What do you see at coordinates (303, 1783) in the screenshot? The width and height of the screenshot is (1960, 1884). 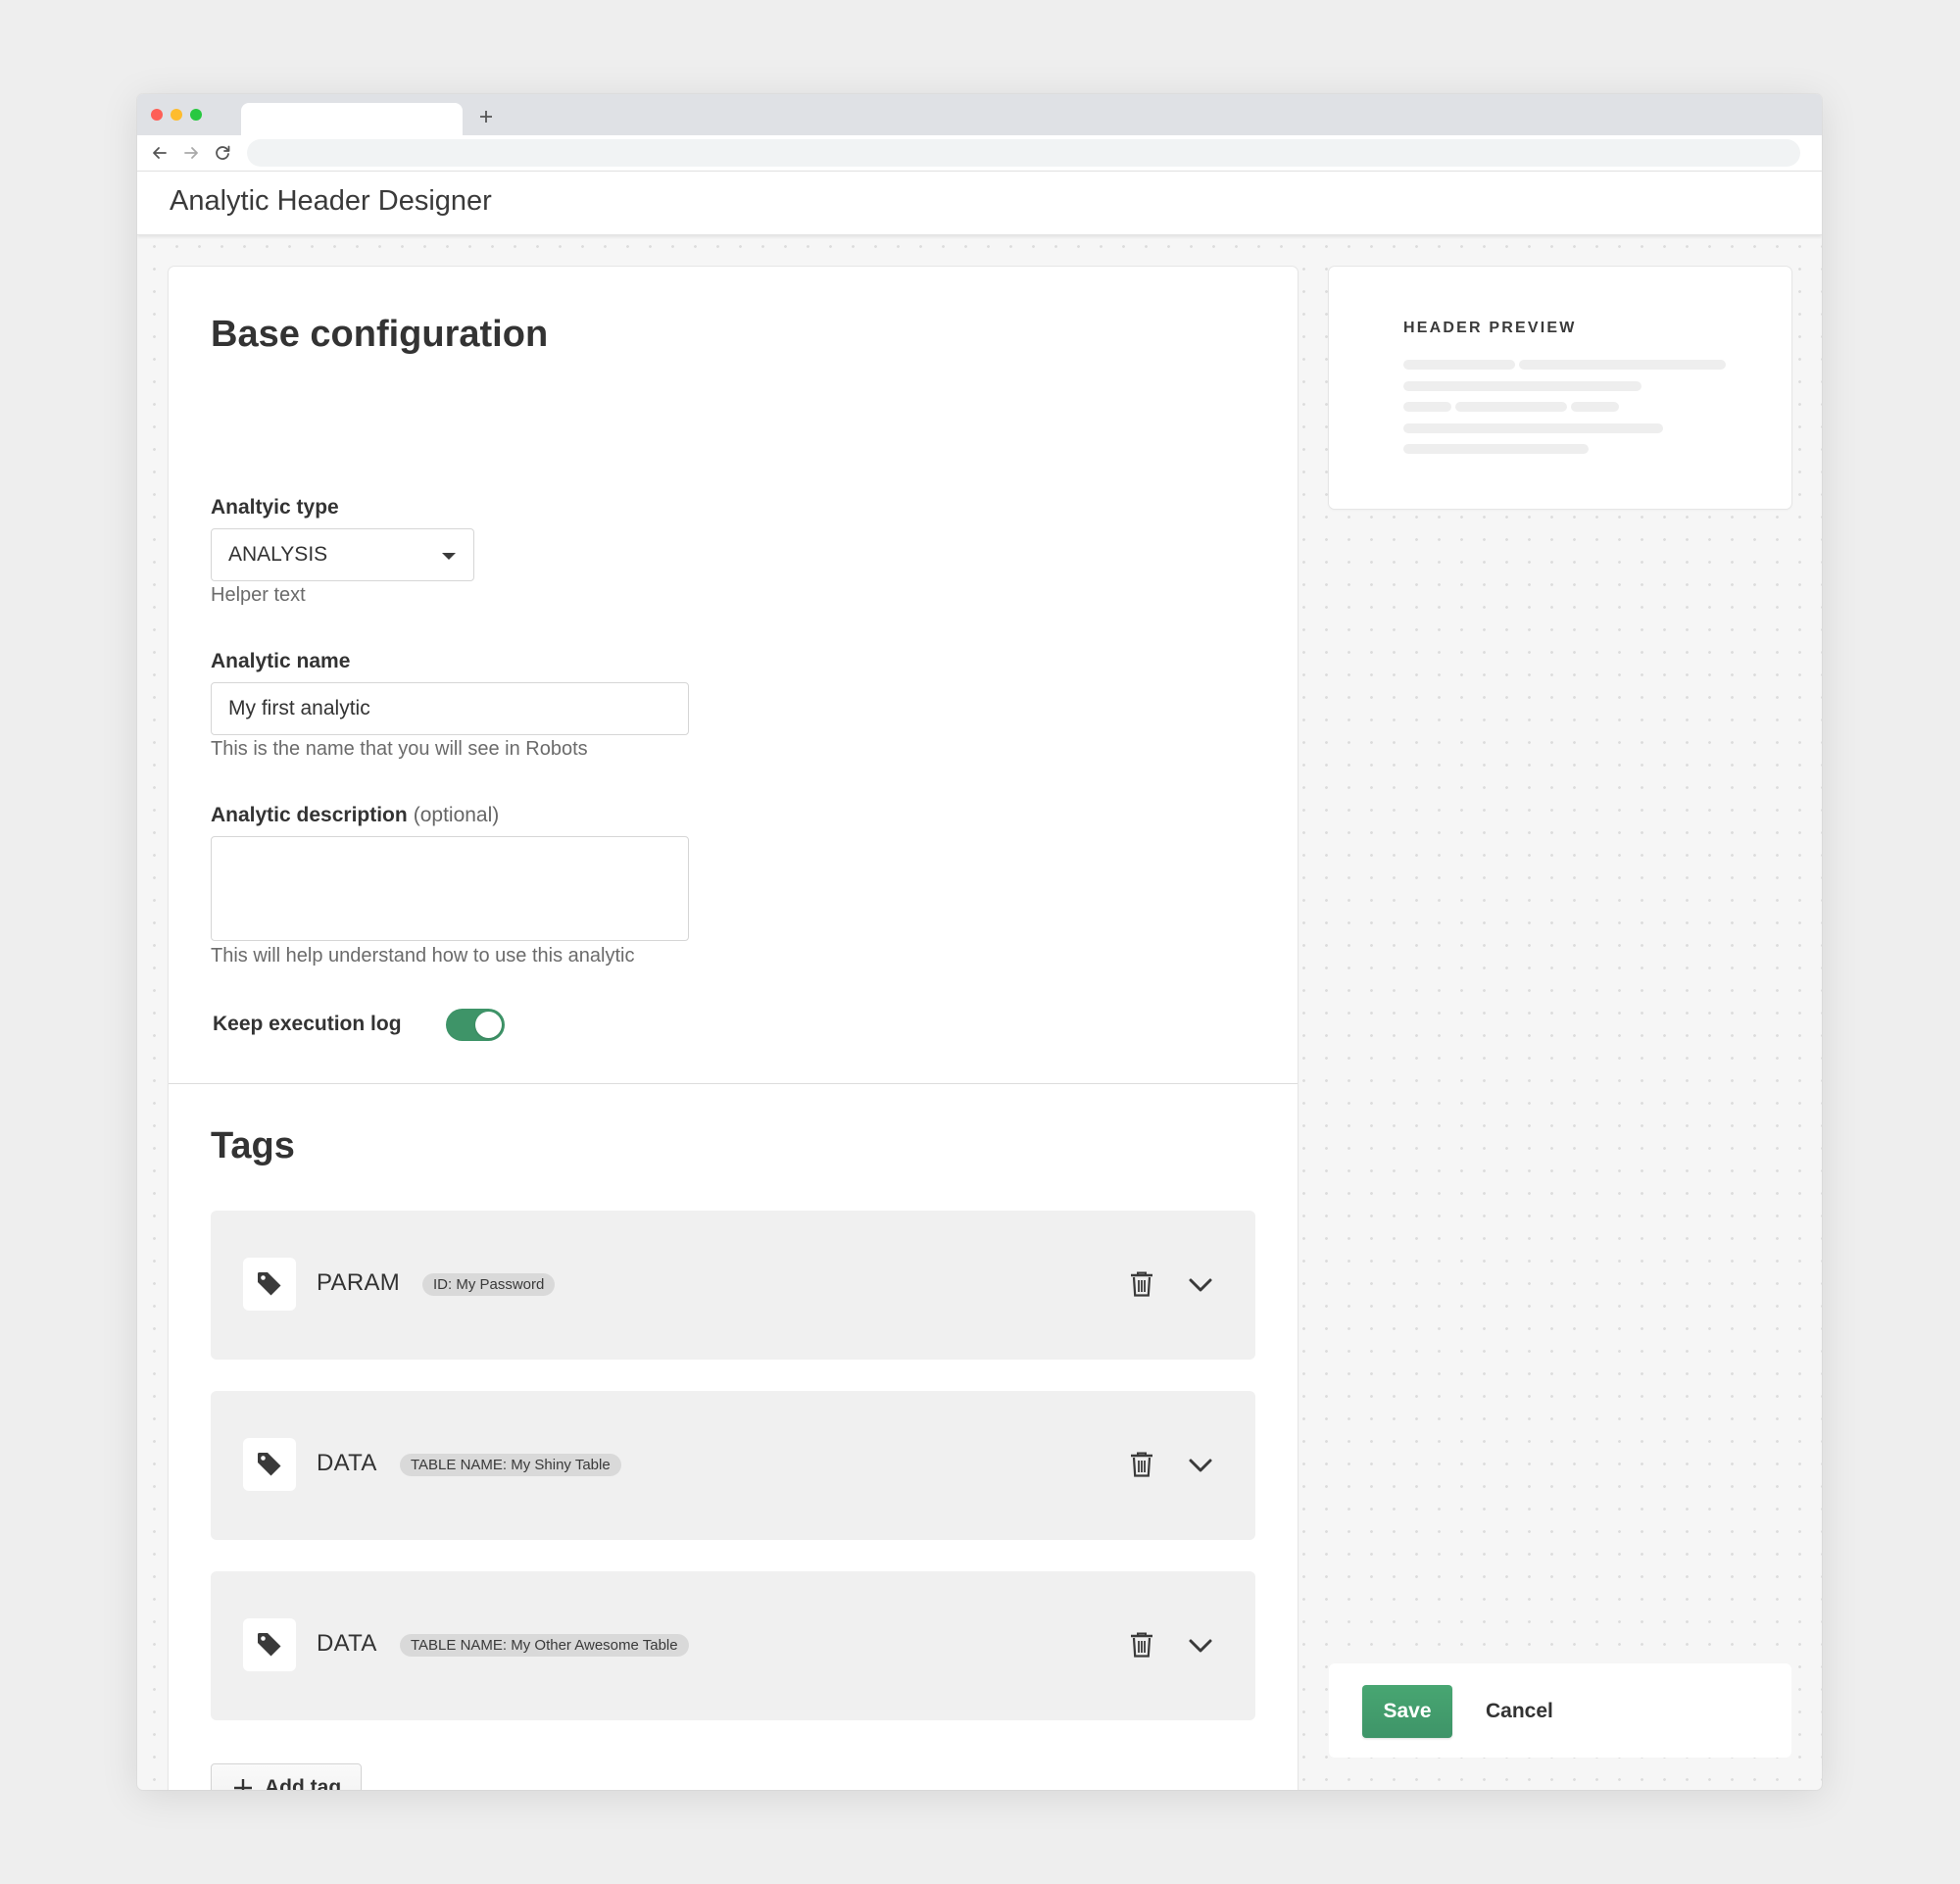 I see `add-tag-label: Add tag` at bounding box center [303, 1783].